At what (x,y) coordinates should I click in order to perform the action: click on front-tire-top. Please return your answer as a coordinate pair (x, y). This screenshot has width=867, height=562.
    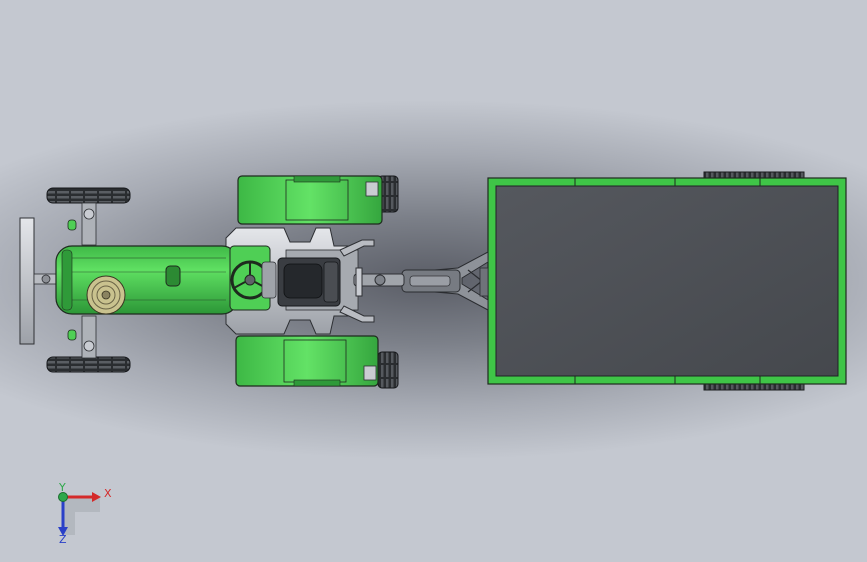
    Looking at the image, I should click on (88, 195).